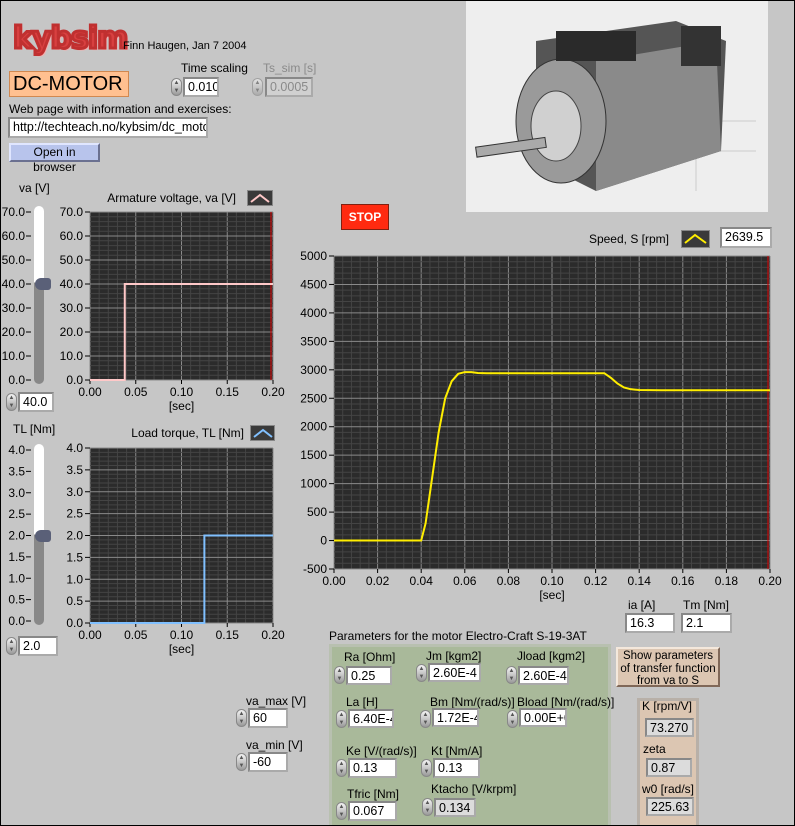 This screenshot has height=826, width=795. What do you see at coordinates (427, 807) in the screenshot?
I see `ktacho-stepper: ▲ ▼` at bounding box center [427, 807].